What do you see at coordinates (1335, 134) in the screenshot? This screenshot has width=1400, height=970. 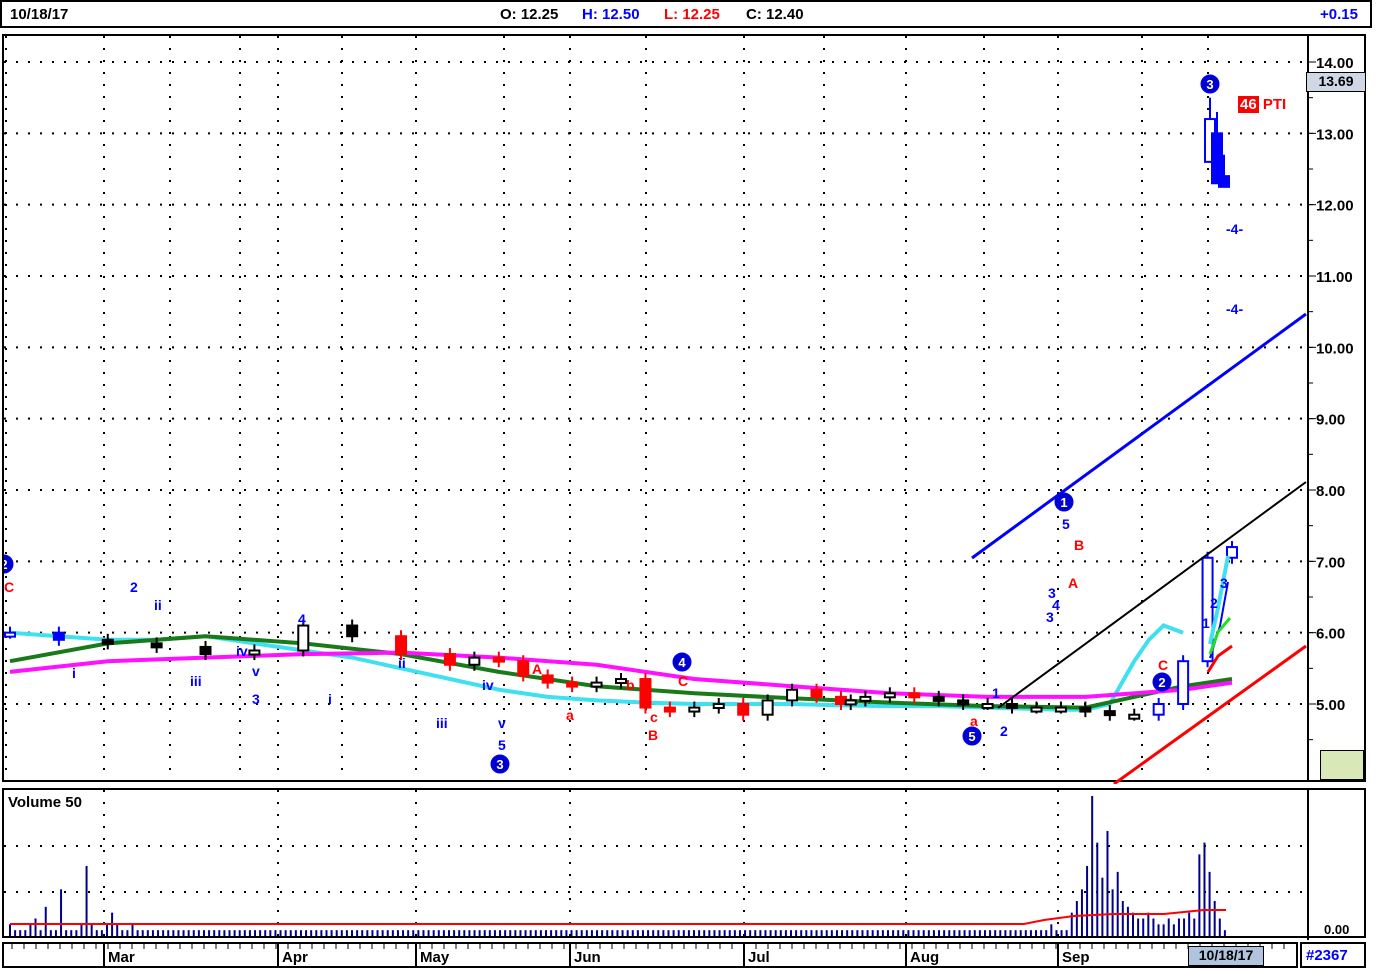 I see `y-tick-label: 13.00` at bounding box center [1335, 134].